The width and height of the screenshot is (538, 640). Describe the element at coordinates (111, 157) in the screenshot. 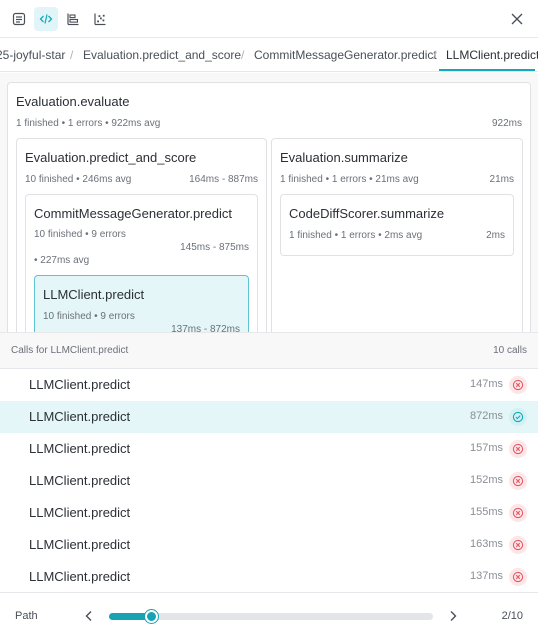

I see `node-title: Evaluation.predict_and_score` at that location.